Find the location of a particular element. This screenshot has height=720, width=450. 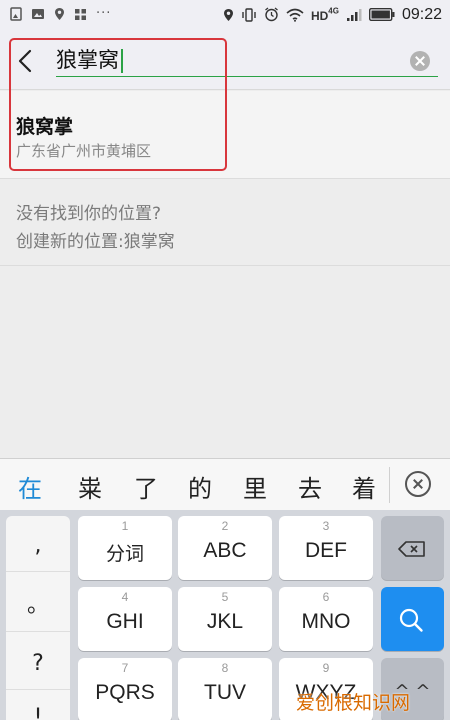

network-type-label: HD4G is located at coordinates (324, 14).